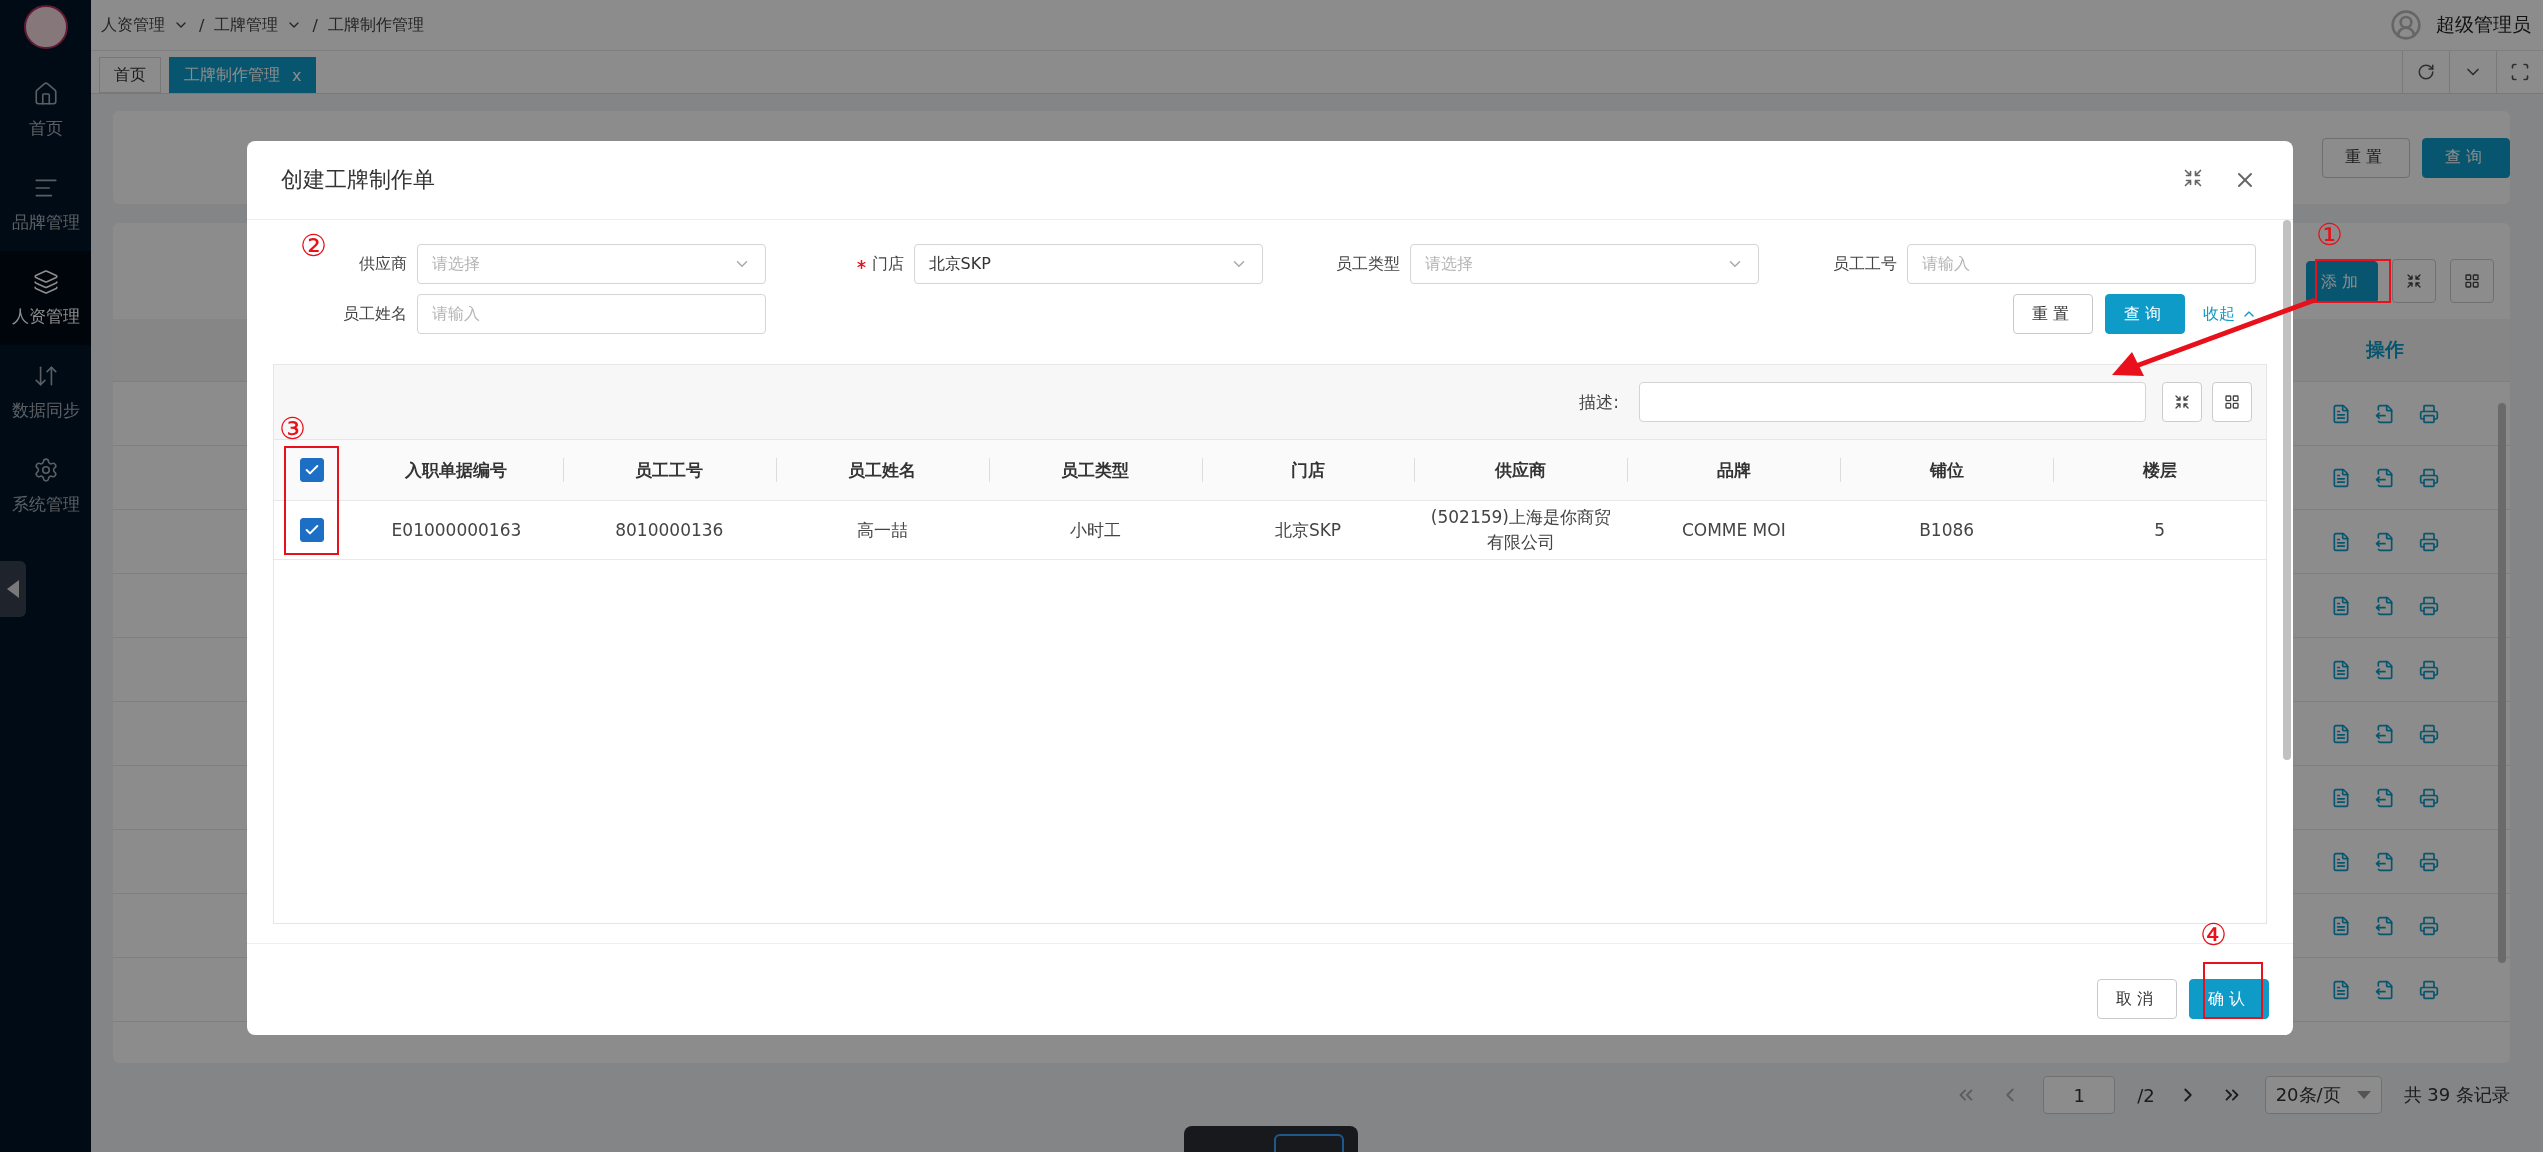  I want to click on page-input: 1, so click(2079, 1095).